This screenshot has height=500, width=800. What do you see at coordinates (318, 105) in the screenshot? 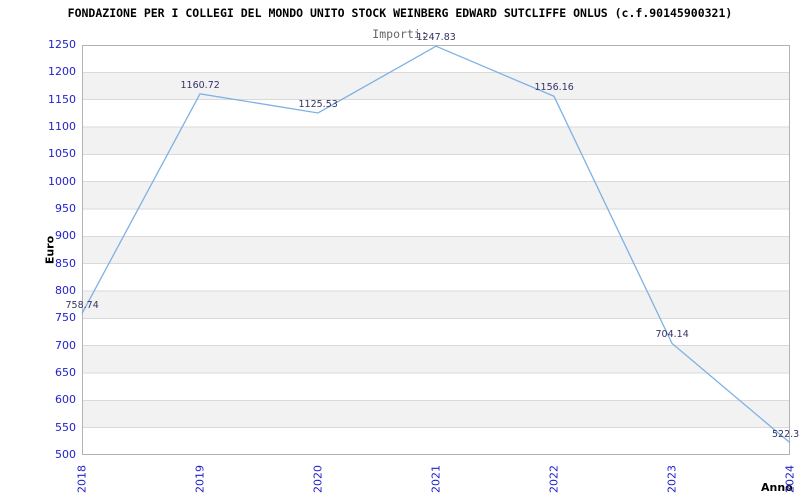
I see `data-point-value-label: 1125.53` at bounding box center [318, 105].